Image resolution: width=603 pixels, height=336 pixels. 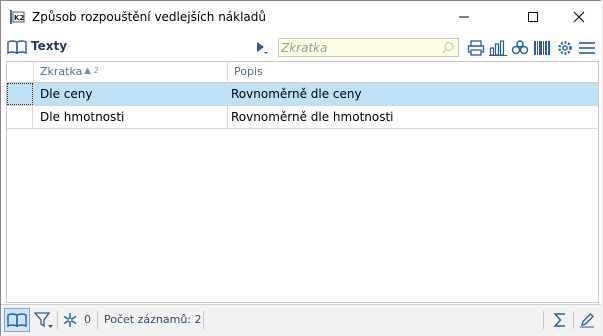 What do you see at coordinates (413, 72) in the screenshot?
I see `column-header-popis: Popis` at bounding box center [413, 72].